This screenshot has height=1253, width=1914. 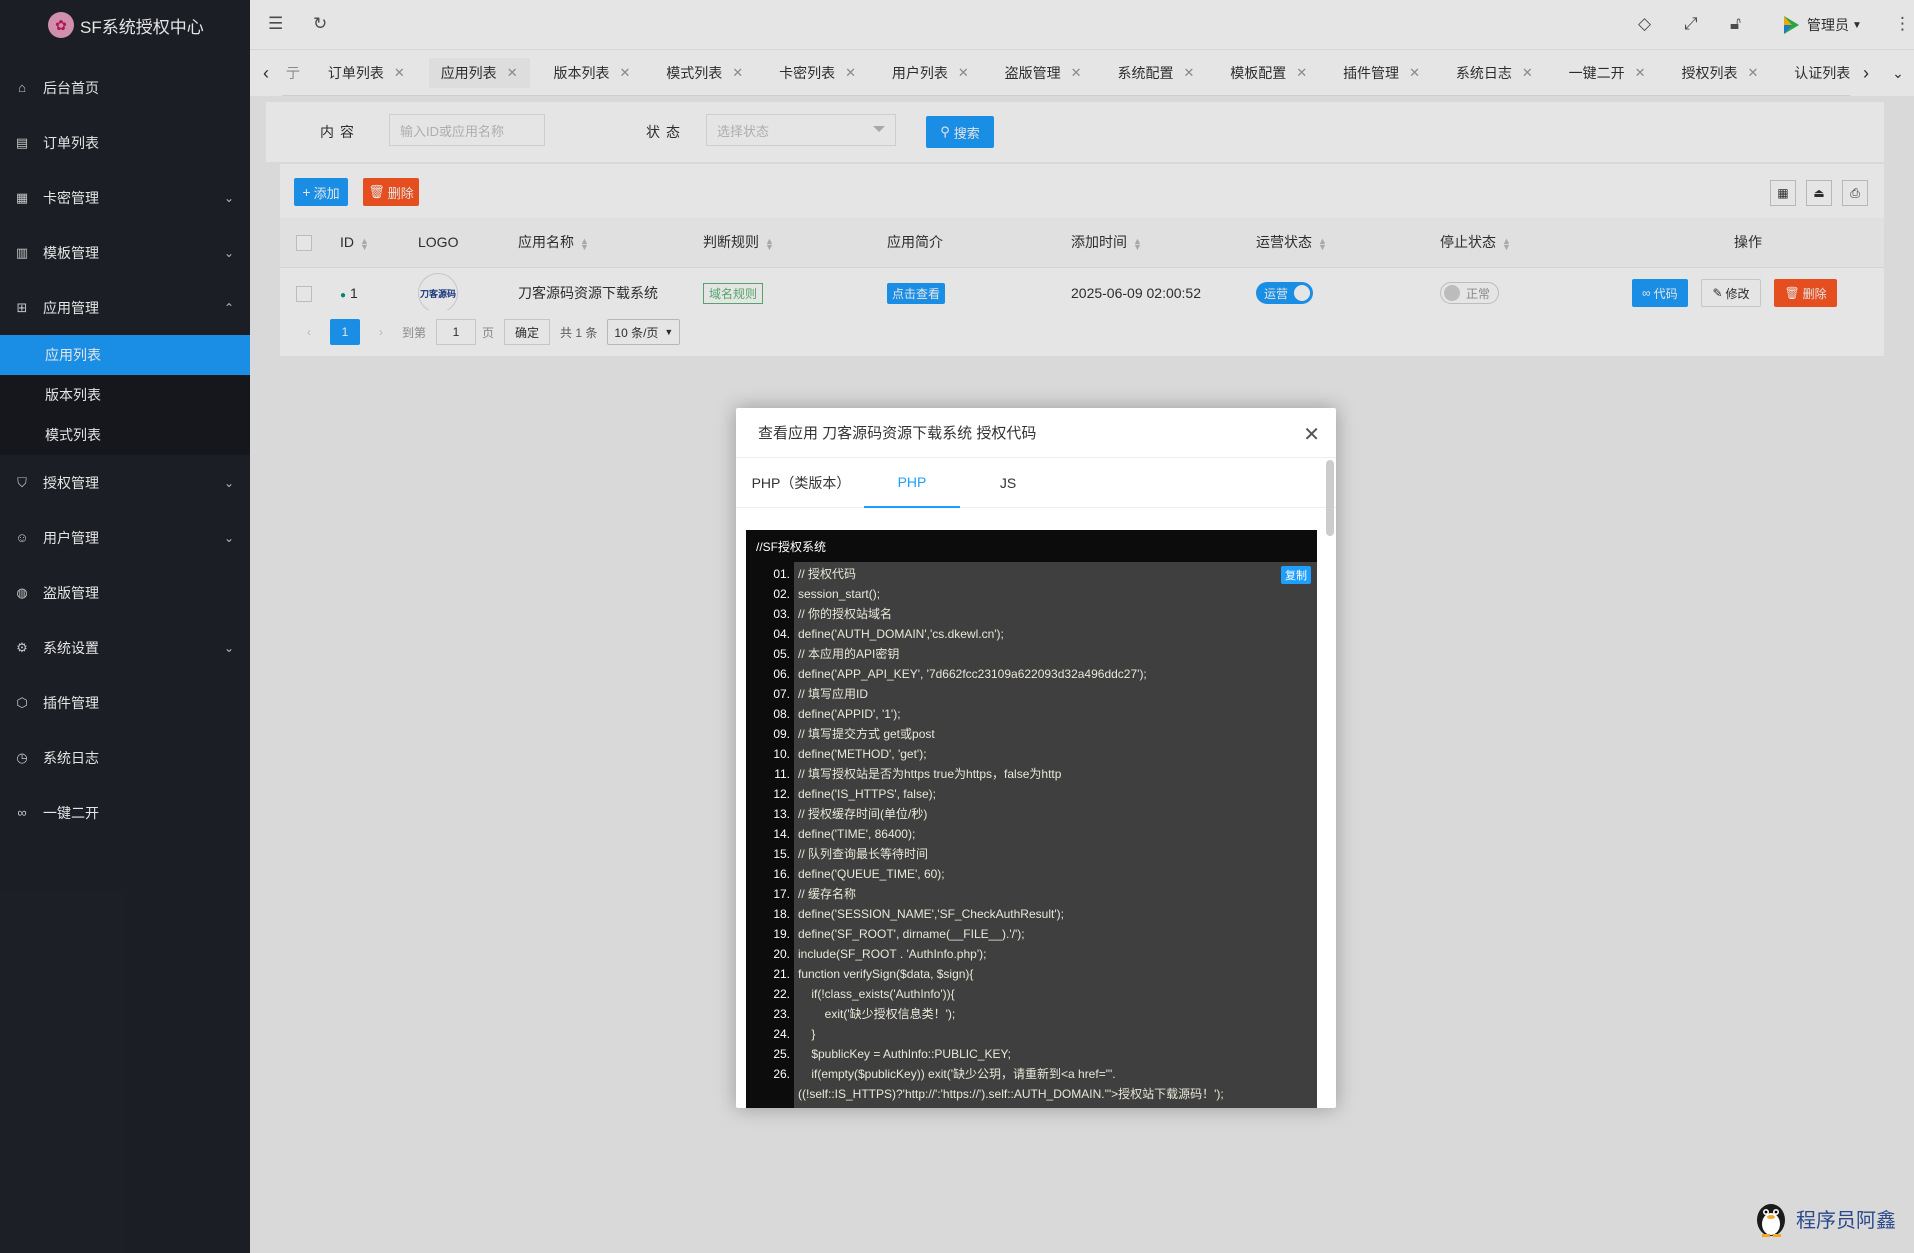 What do you see at coordinates (1771, 1220) in the screenshot?
I see `penguin-logo-icon` at bounding box center [1771, 1220].